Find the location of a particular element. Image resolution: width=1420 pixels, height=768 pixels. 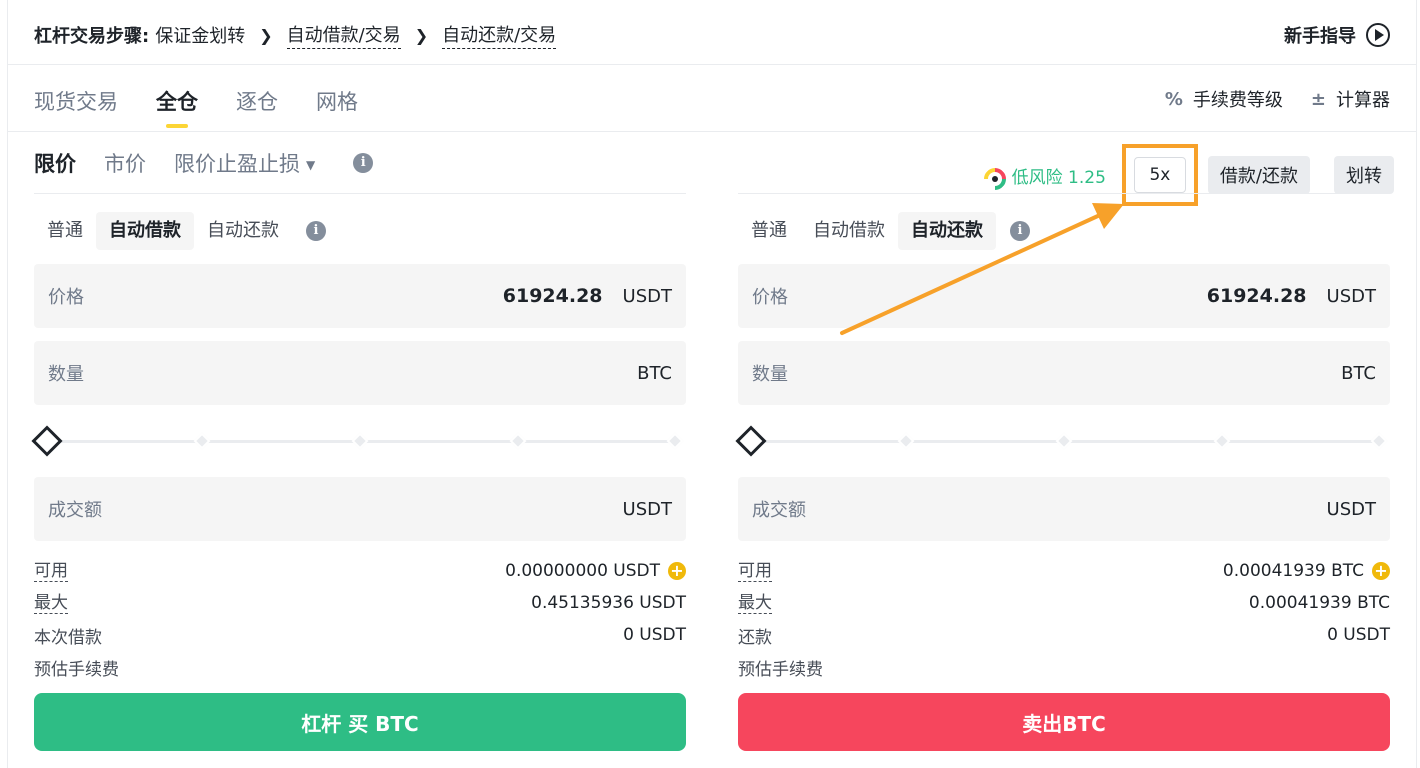

calculator-icon: ± is located at coordinates (1318, 99).